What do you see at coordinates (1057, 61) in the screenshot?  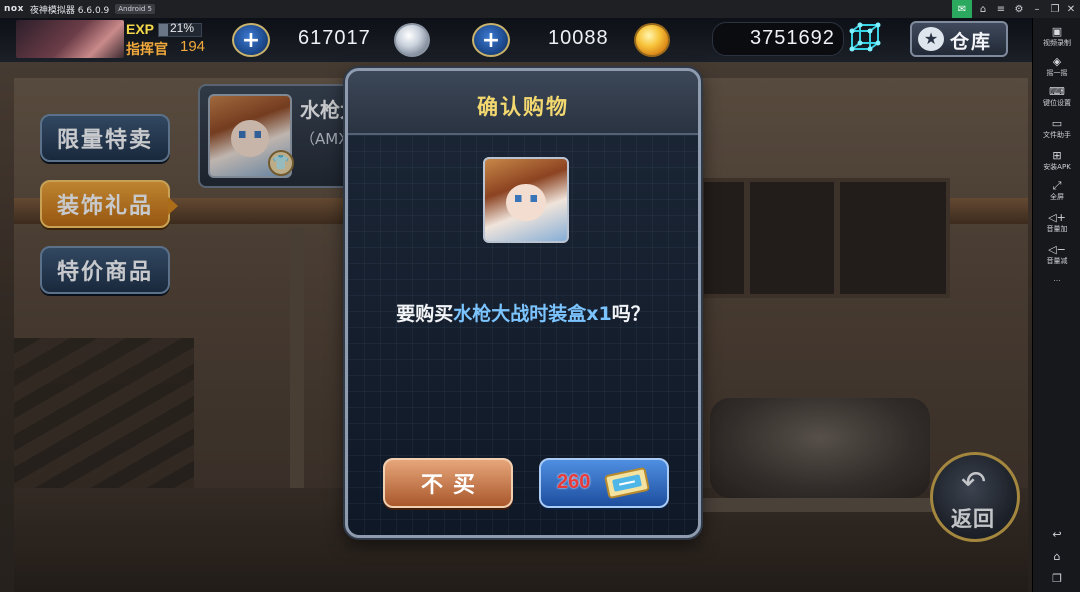 I see `shake-icon: ◈` at bounding box center [1057, 61].